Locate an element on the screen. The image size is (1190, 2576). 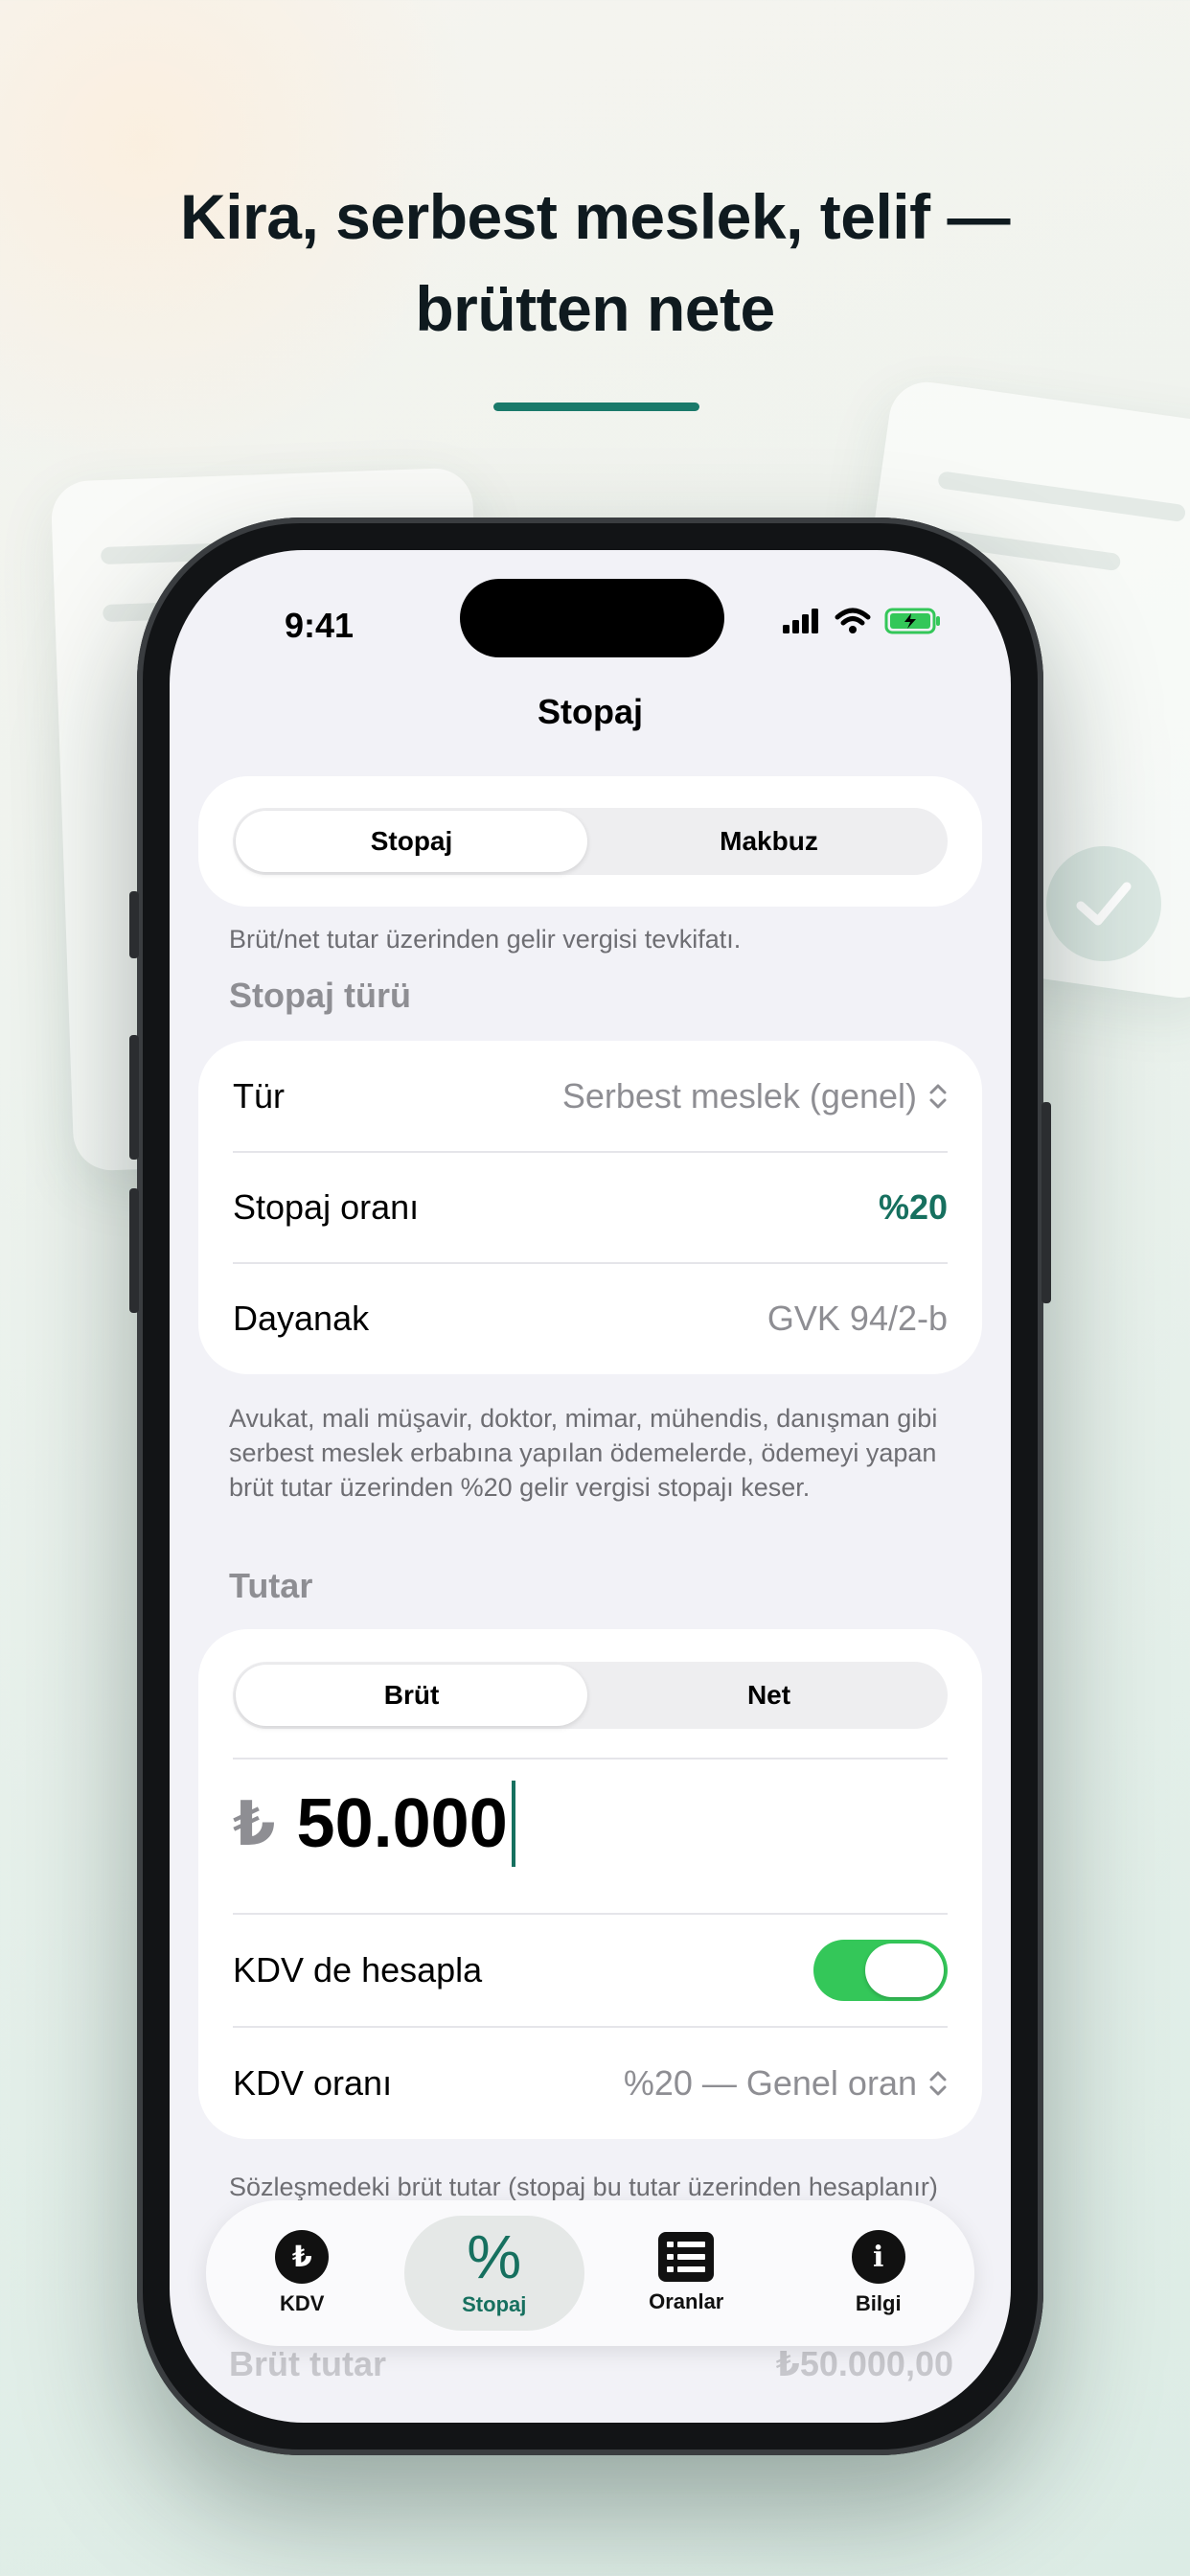
rate-value: %20 is located at coordinates (913, 1207).